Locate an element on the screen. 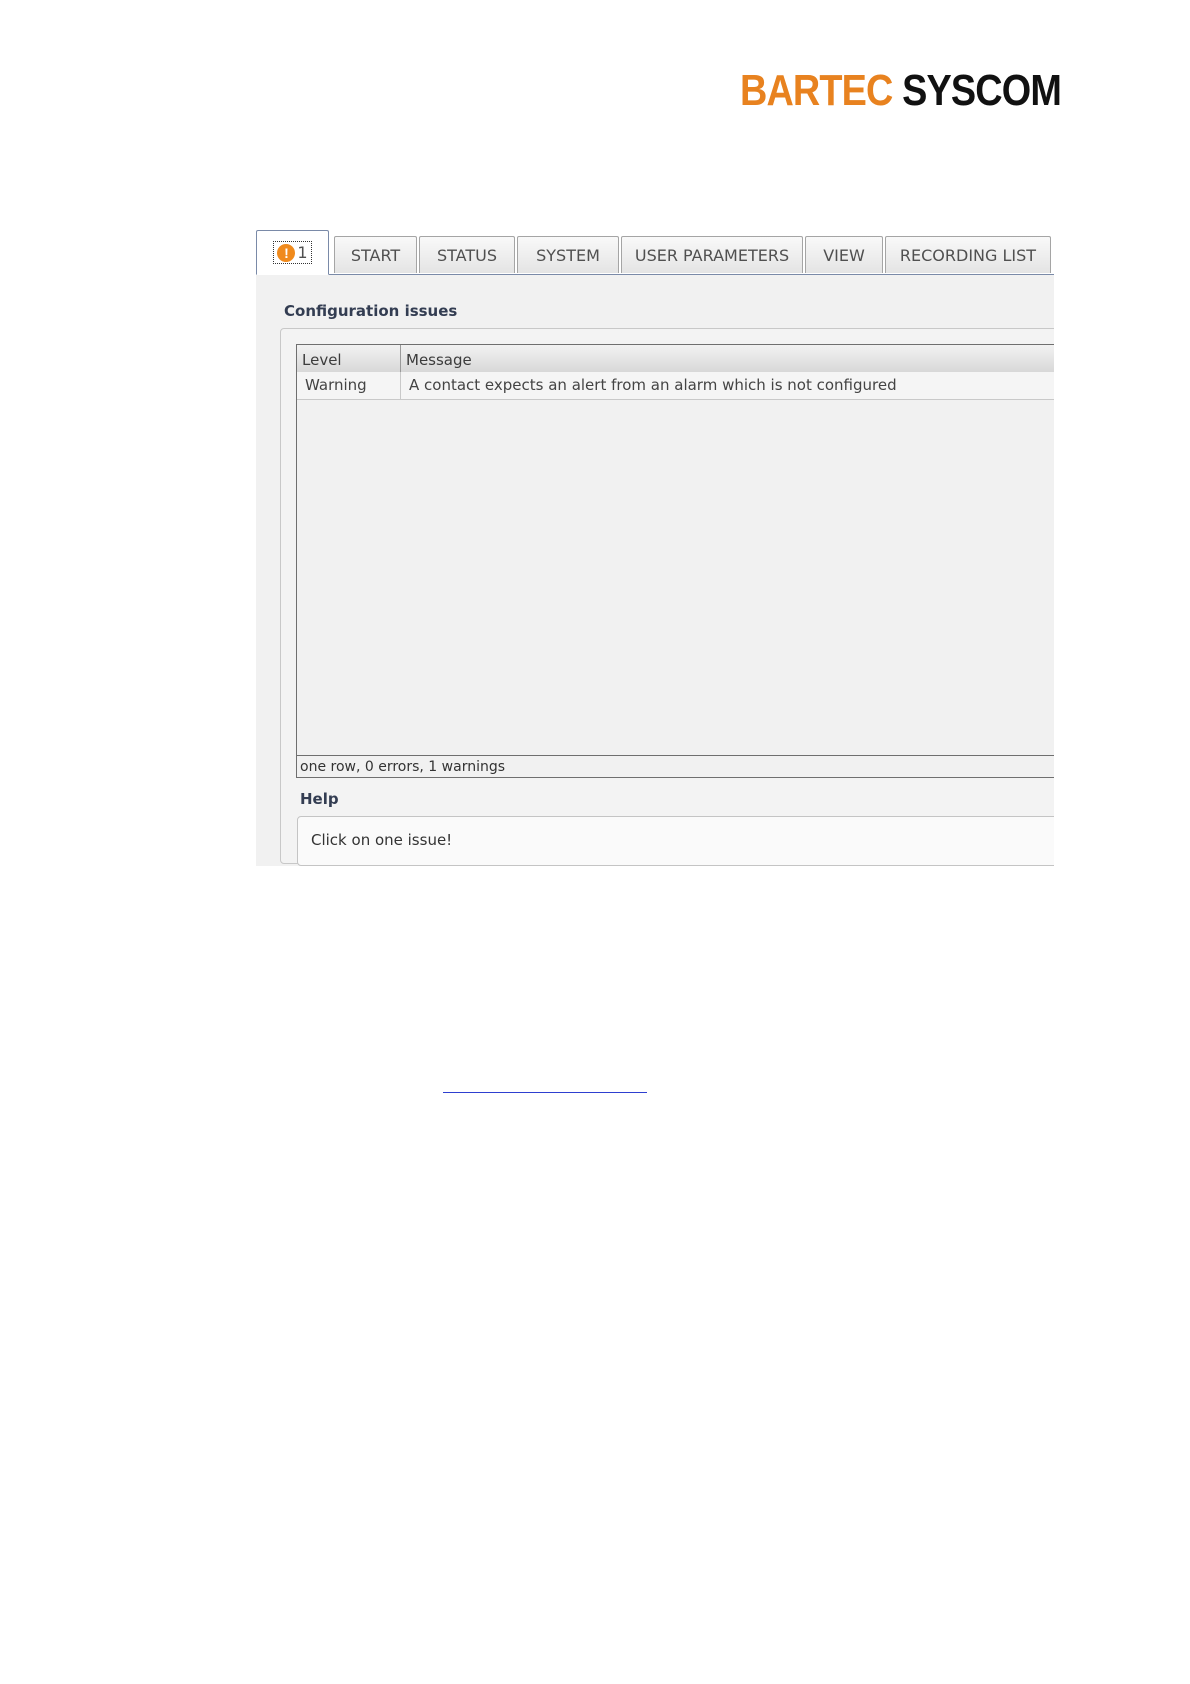 This screenshot has height=1684, width=1190. tab-user-parameters: USER PARAMETERS is located at coordinates (712, 254).